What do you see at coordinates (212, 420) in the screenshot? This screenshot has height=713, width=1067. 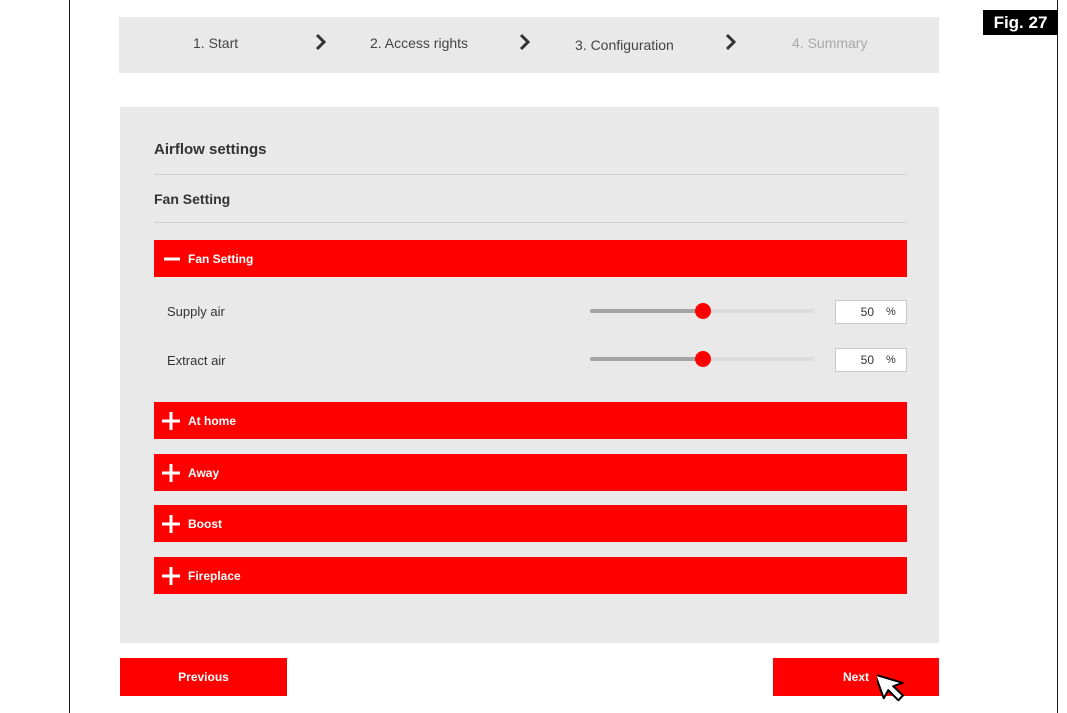 I see `accordion-label: At home` at bounding box center [212, 420].